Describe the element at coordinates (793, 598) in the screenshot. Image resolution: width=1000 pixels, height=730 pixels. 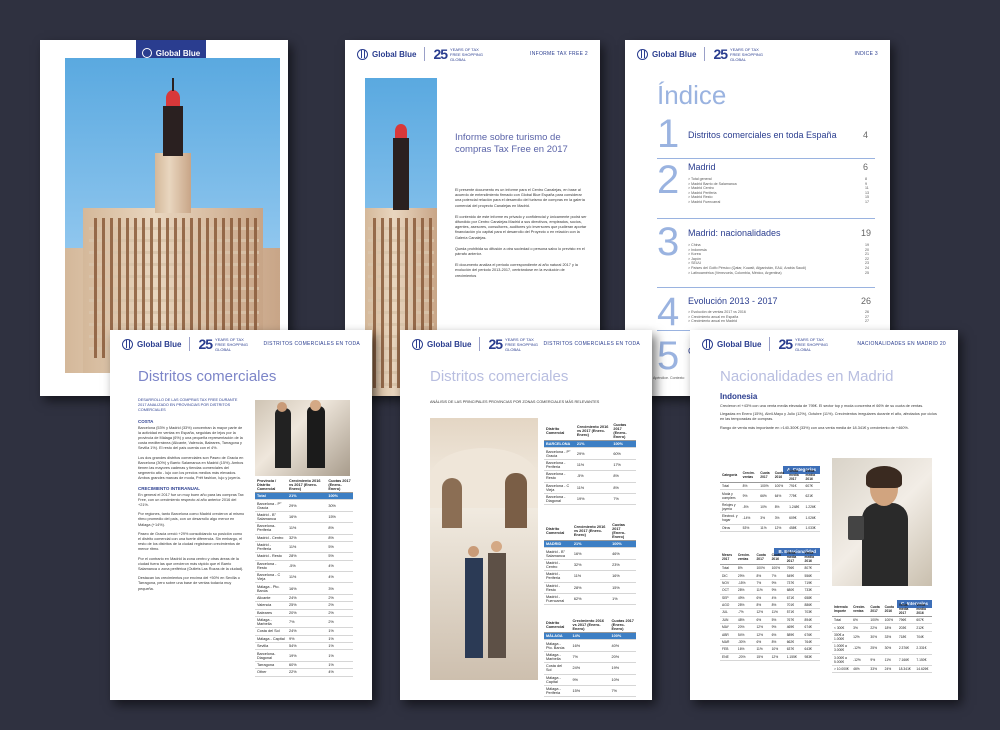
I see `table-cell: 671€` at that location.